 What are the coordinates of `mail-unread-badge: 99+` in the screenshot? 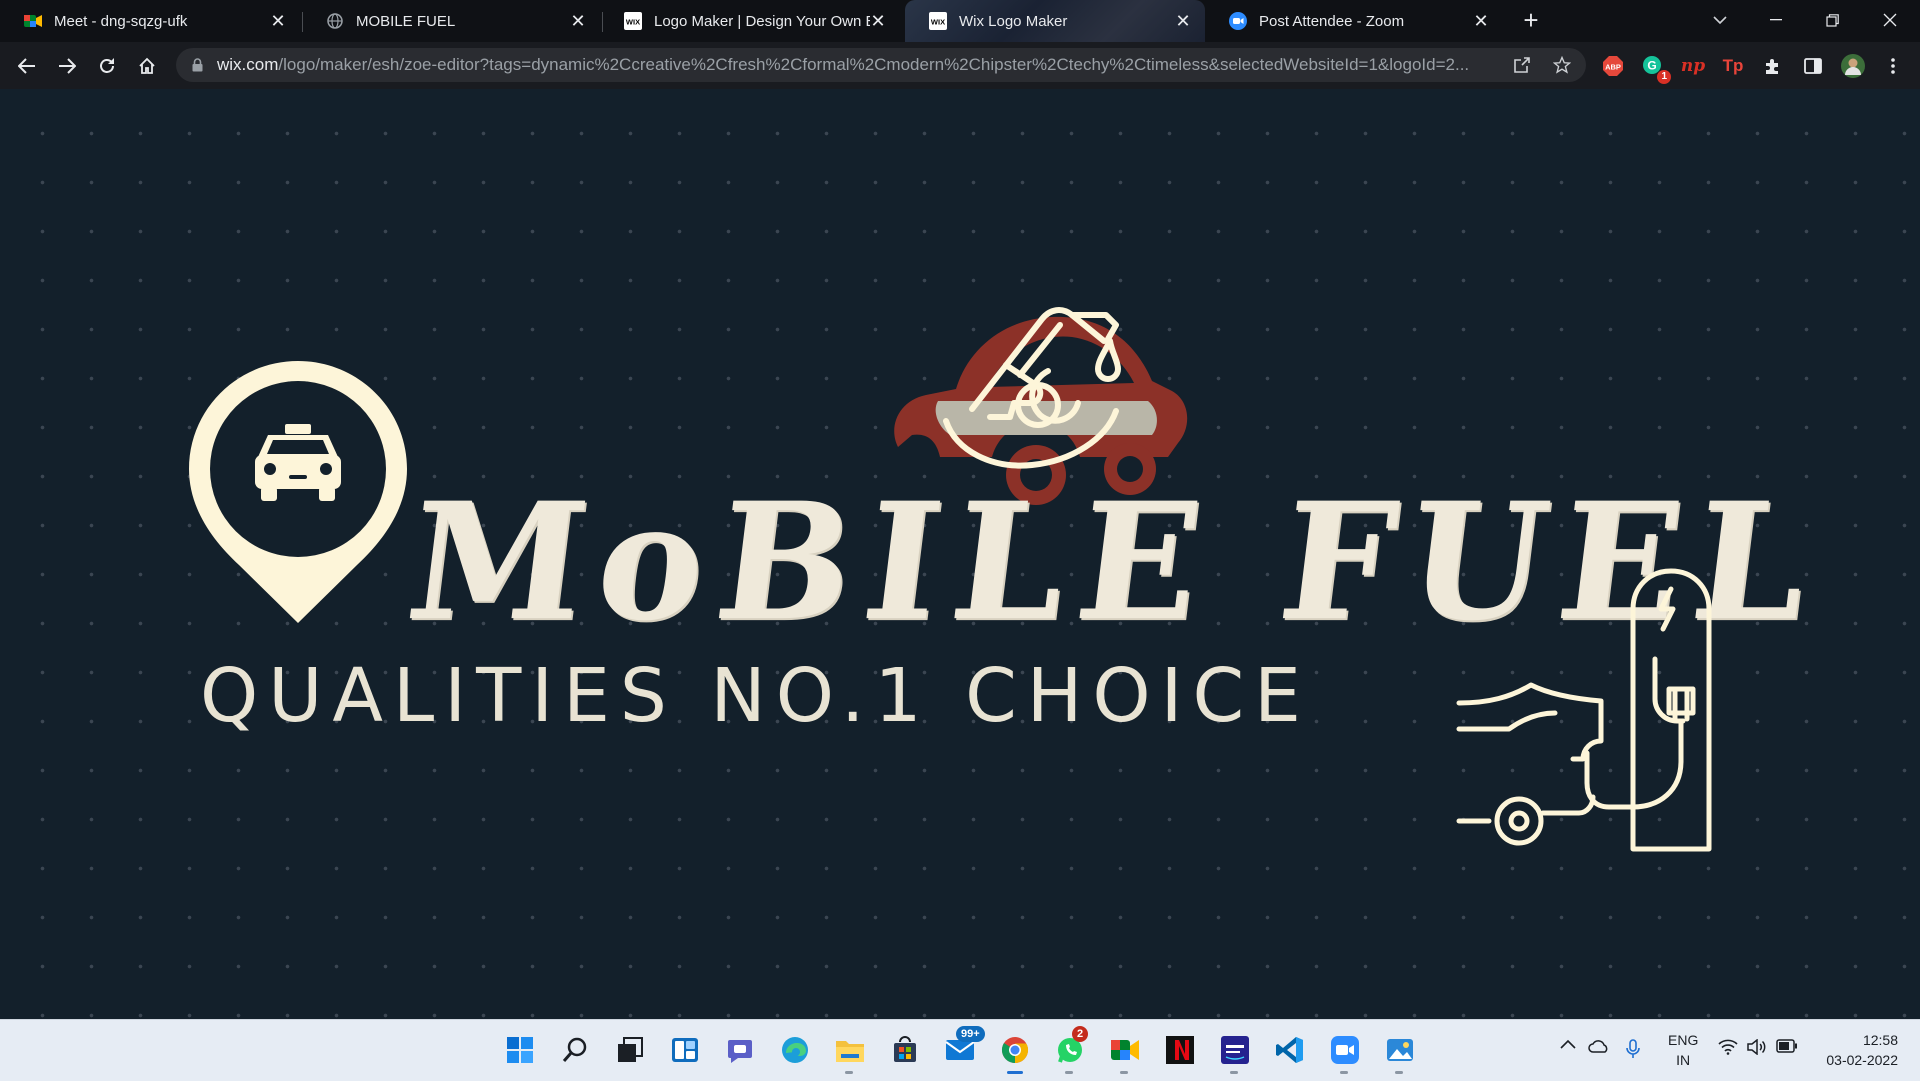 It's located at (970, 1034).